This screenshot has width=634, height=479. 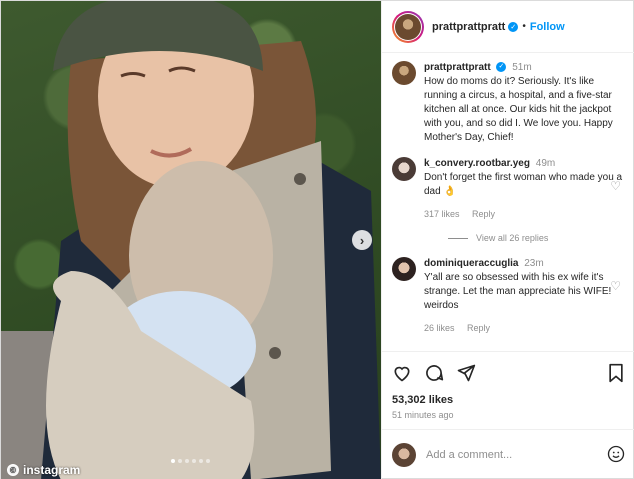 I want to click on view-all-replies: View all 26 replies, so click(x=536, y=238).